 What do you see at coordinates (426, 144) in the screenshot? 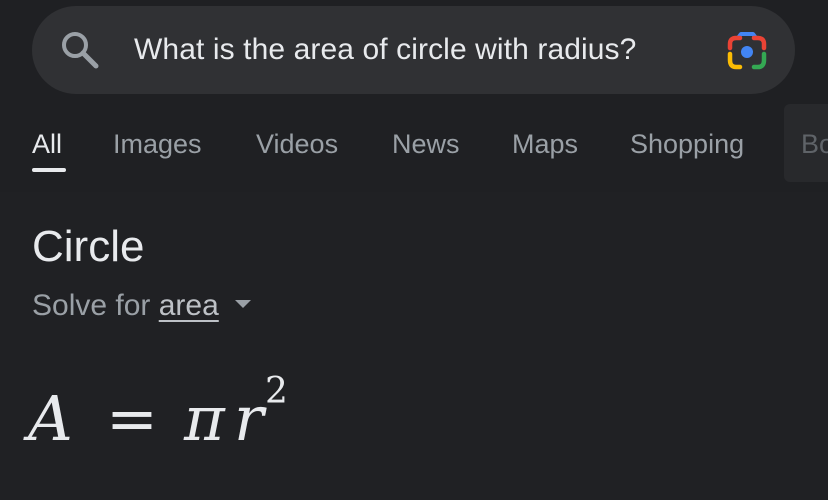
I see `tab-news: News` at bounding box center [426, 144].